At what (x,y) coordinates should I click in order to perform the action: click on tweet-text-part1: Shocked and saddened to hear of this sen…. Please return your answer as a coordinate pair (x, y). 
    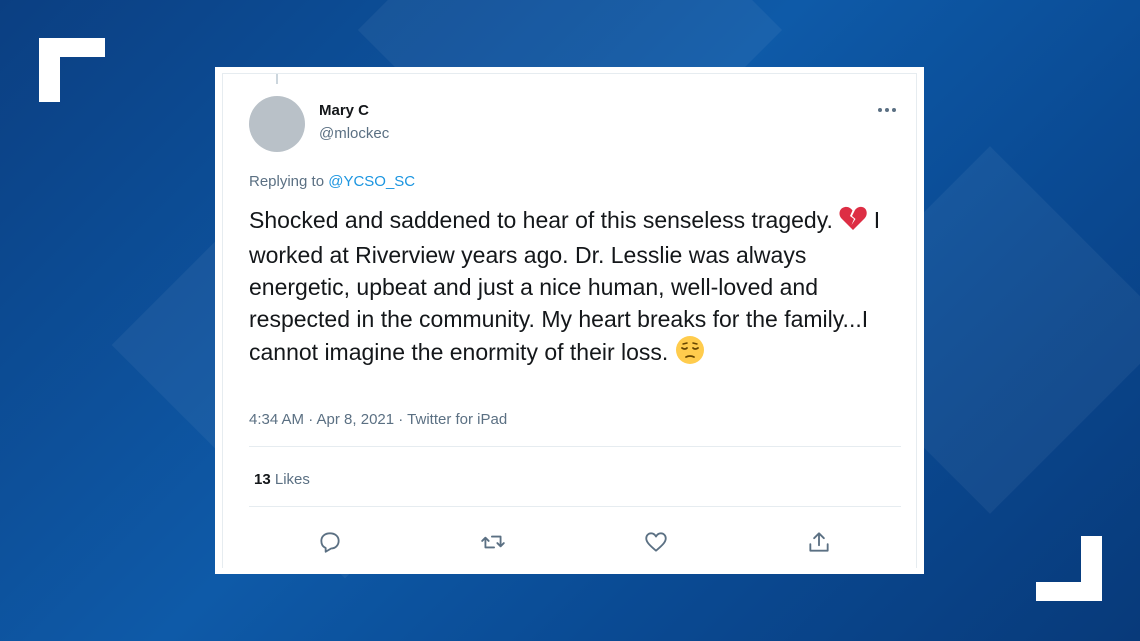
    Looking at the image, I should click on (541, 220).